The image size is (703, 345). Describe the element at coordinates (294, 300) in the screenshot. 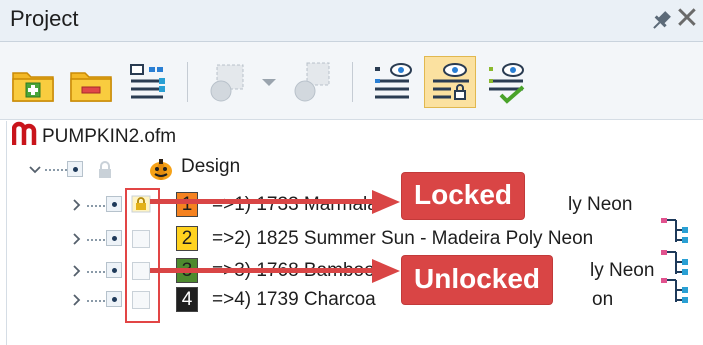

I see `row-label: =>4) 1739 Charcoa` at that location.